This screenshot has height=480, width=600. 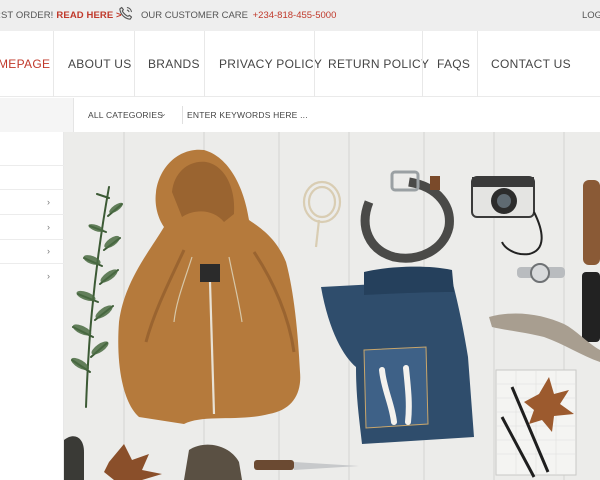 What do you see at coordinates (378, 64) in the screenshot?
I see `nav-return-policy: RETURN POLICY` at bounding box center [378, 64].